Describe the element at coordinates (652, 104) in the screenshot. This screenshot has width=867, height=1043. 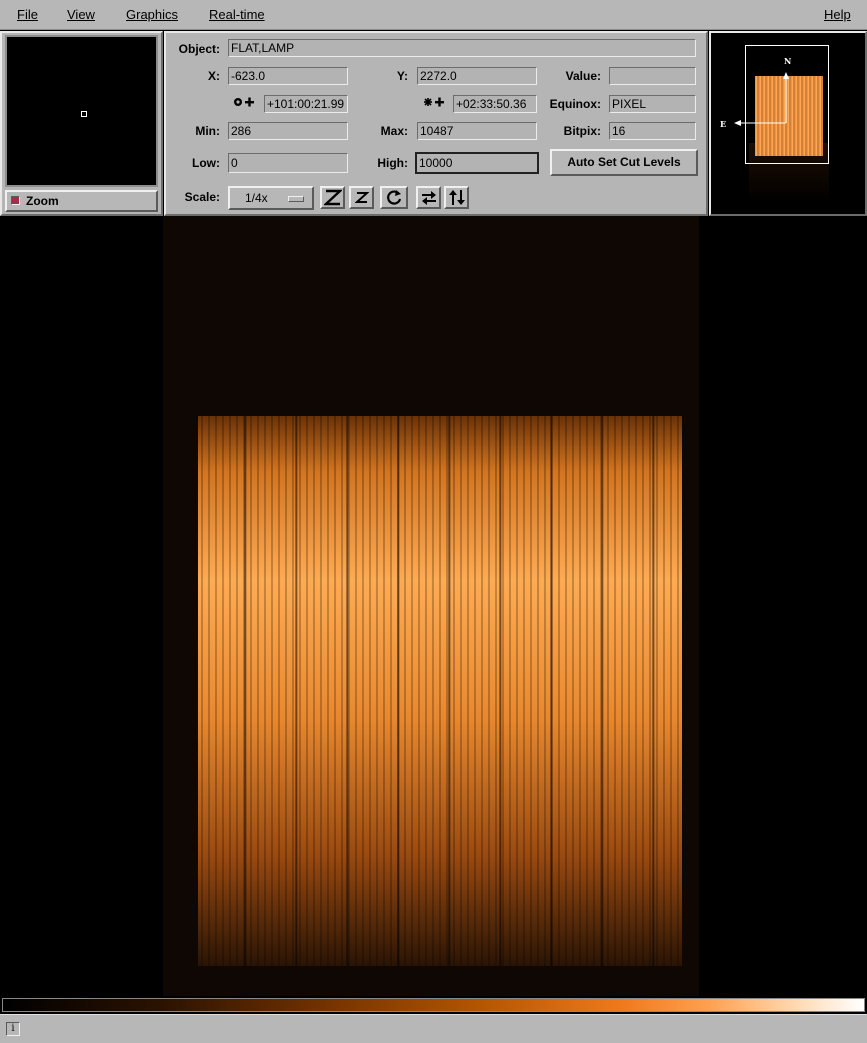
I see `equinox-field: PIXEL` at that location.